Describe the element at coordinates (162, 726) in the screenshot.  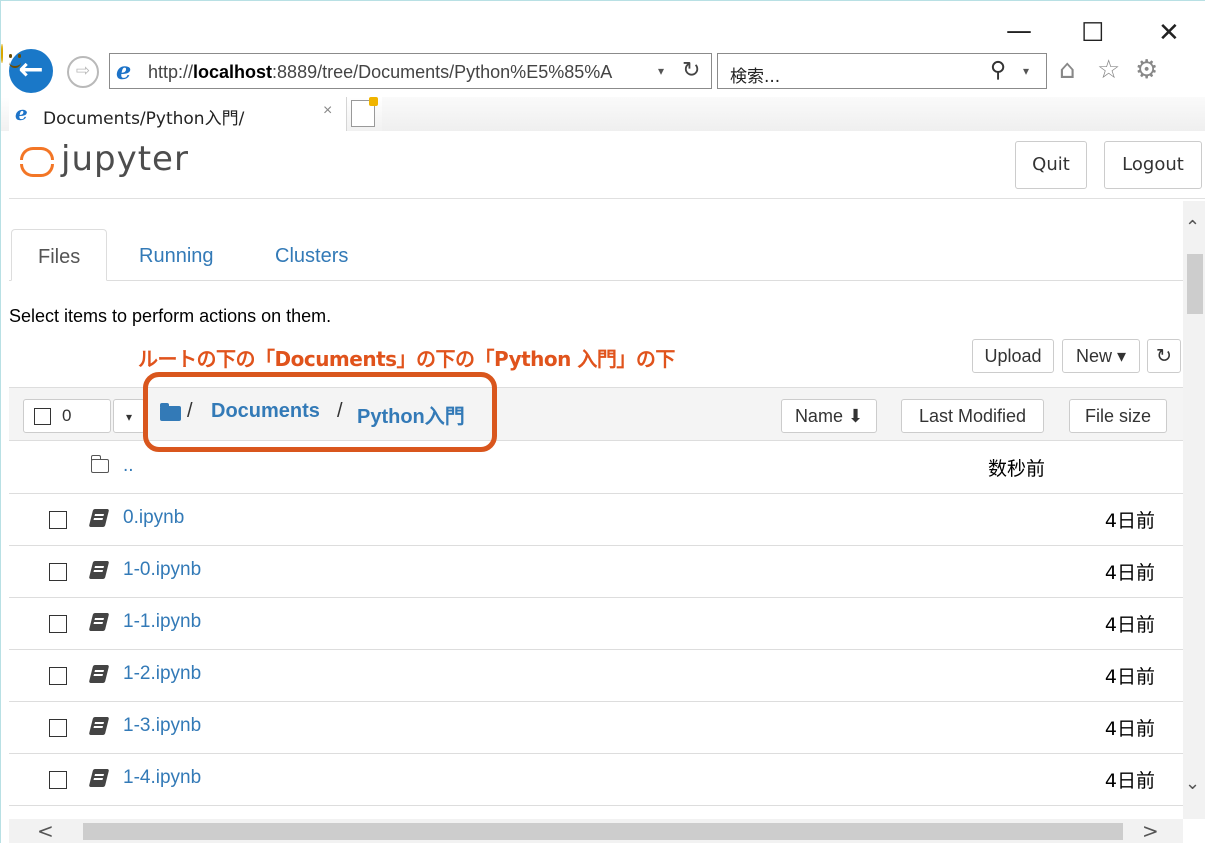
I see `file-name-link: 1-3.ipynb` at that location.